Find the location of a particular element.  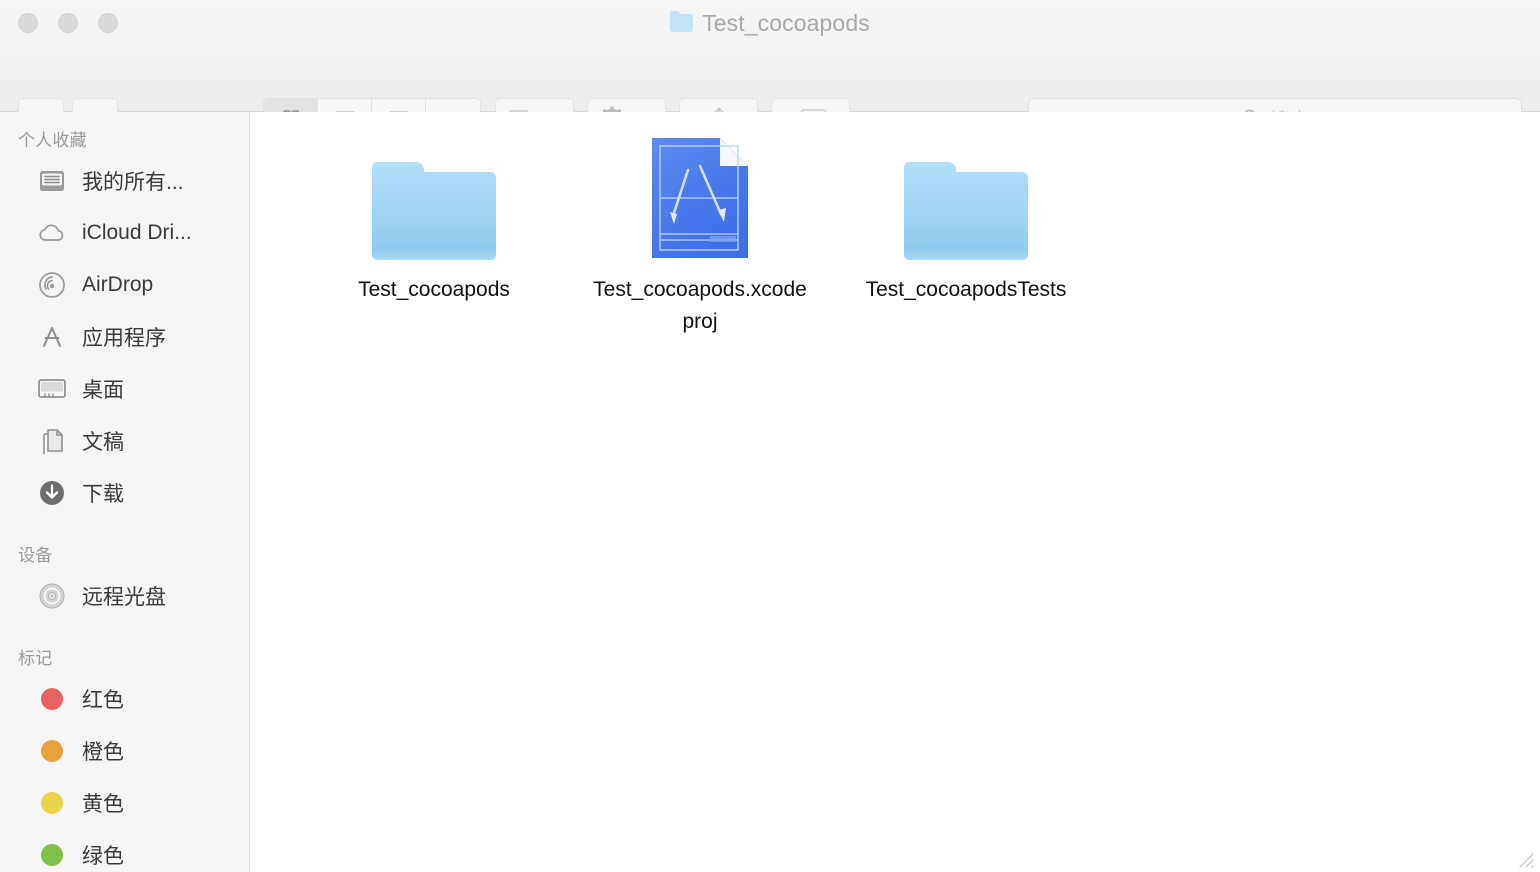

sidebar-section-favorites-header: 个人收藏 is located at coordinates (52, 140).